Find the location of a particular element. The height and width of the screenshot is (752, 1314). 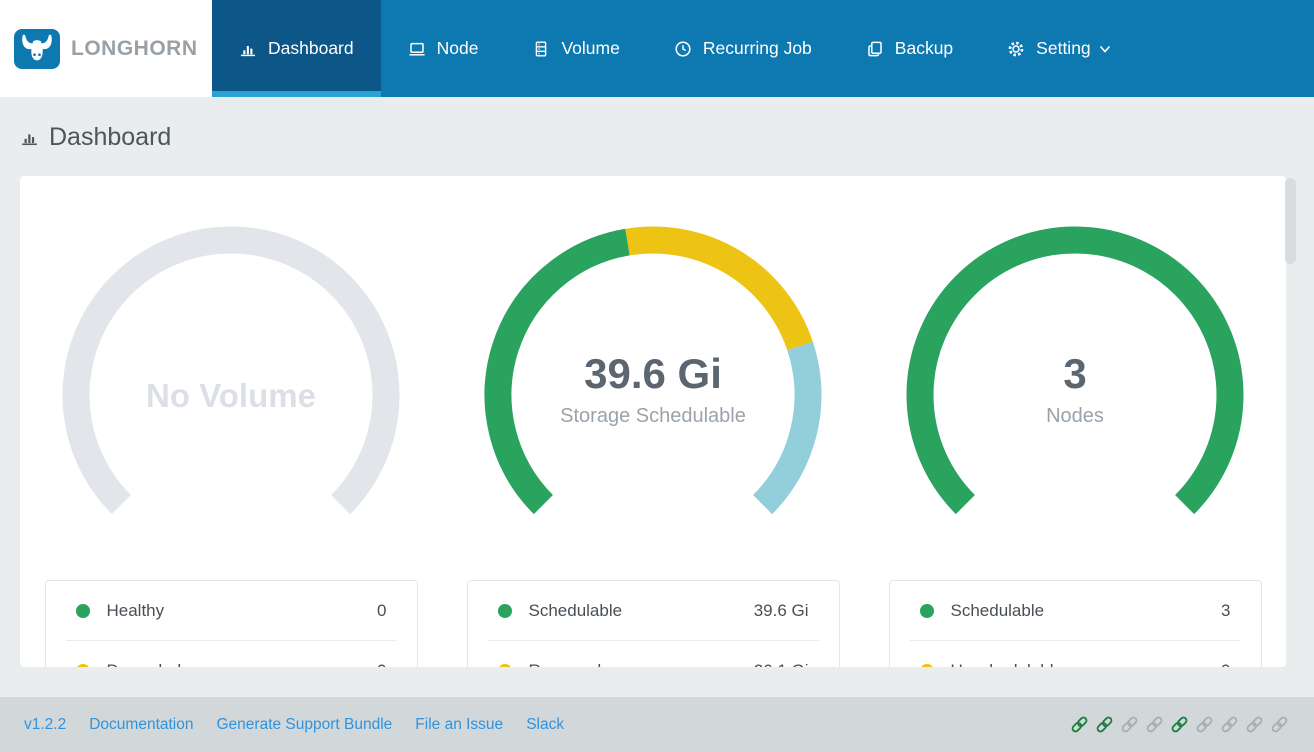

legend-row: Unschedulable 0 is located at coordinates (1075, 654).